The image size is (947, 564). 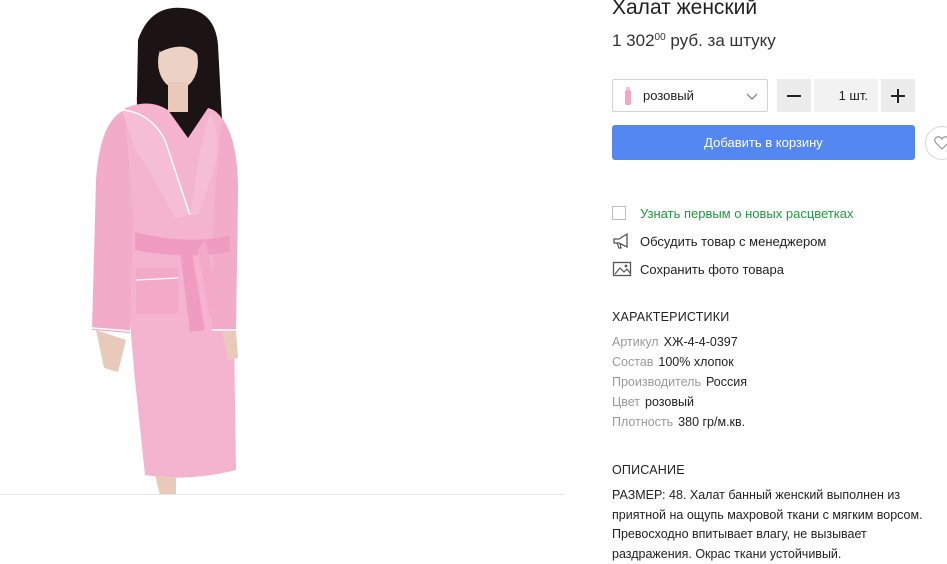 I want to click on spec-value: Россия, so click(x=726, y=382).